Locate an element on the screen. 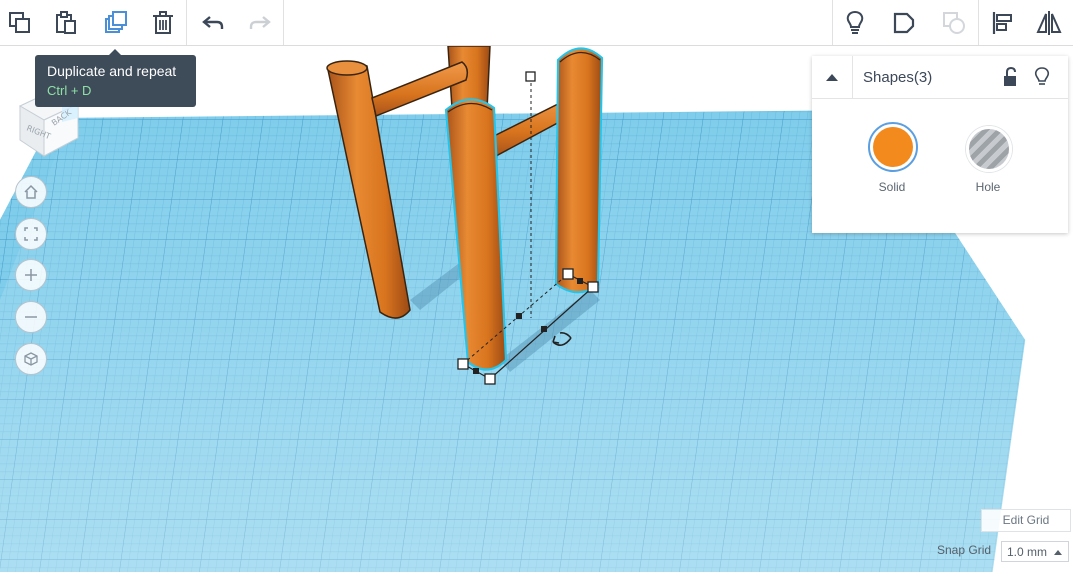 The image size is (1073, 572). minus-icon is located at coordinates (31, 317).